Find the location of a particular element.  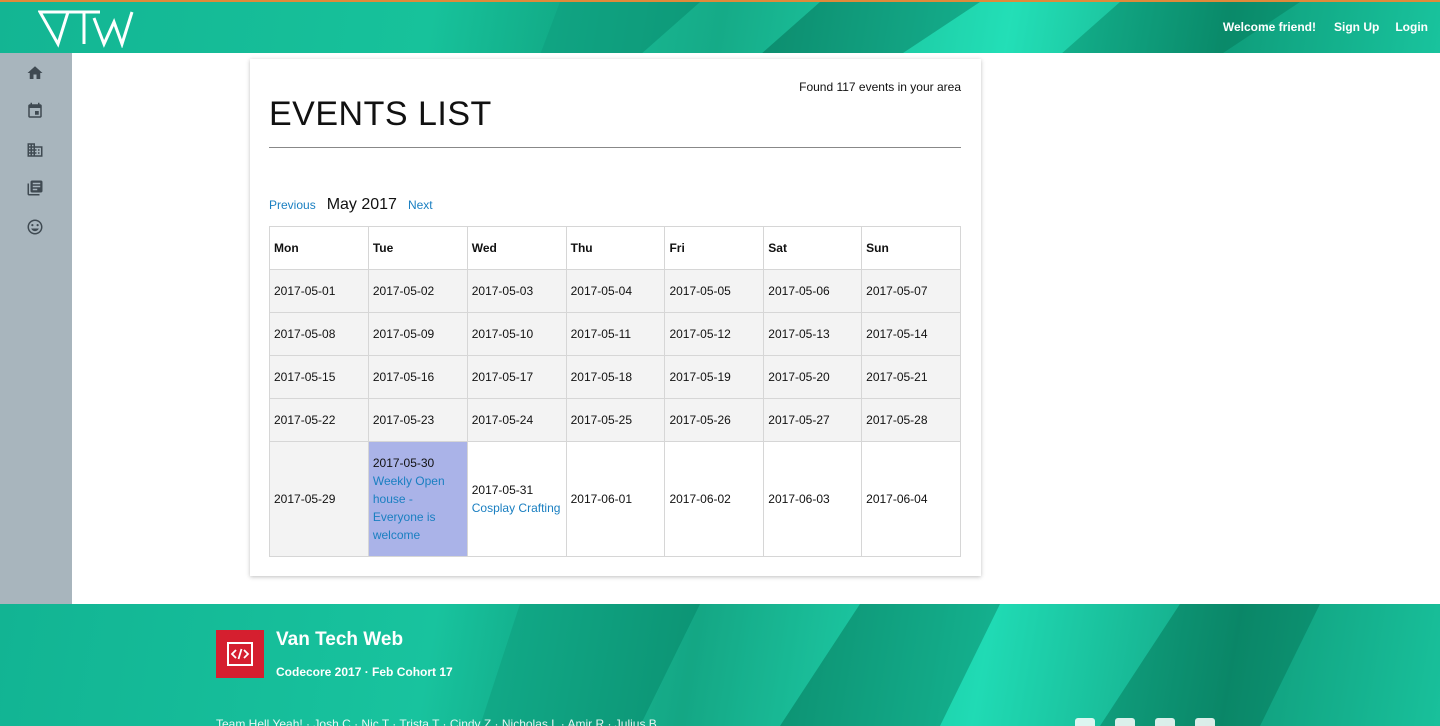

calendar-day-cell: 2017-05-06 is located at coordinates (813, 291).